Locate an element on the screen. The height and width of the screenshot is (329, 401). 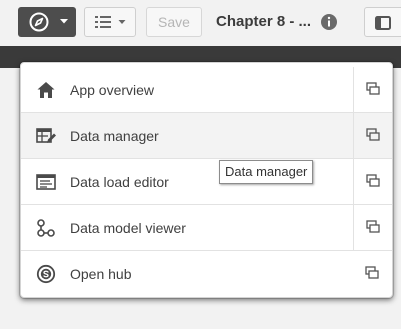
save-button: Save is located at coordinates (174, 22).